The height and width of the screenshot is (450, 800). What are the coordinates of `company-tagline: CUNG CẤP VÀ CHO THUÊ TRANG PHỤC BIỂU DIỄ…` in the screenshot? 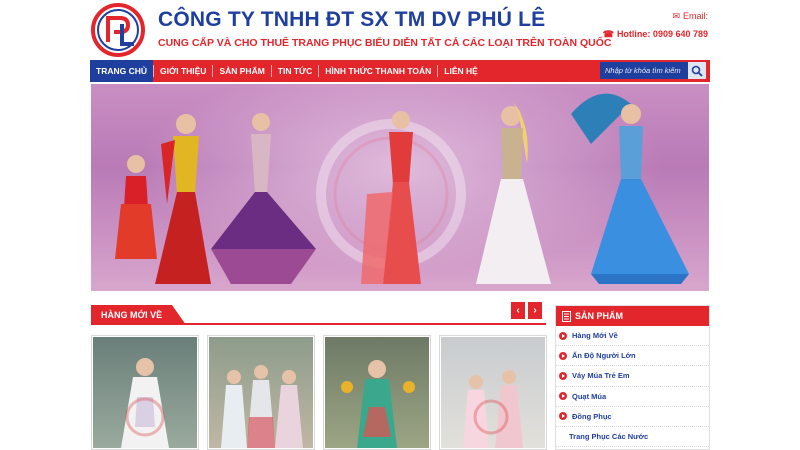 It's located at (385, 43).